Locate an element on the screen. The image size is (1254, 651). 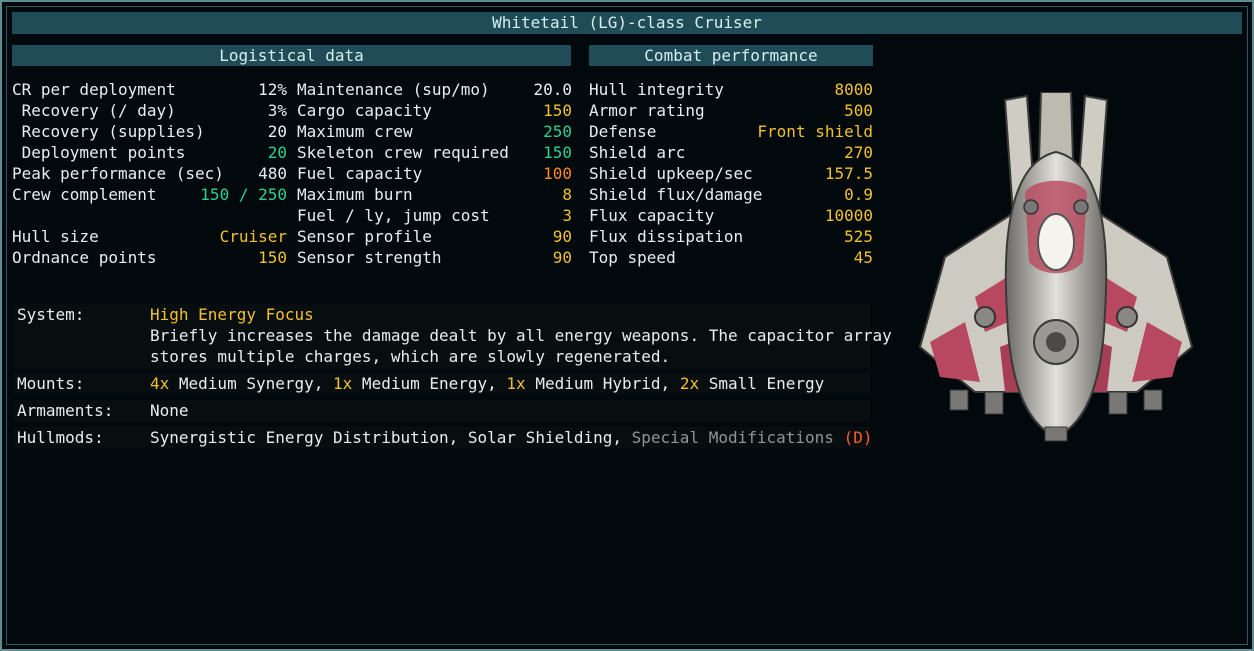
stat-value: 8 is located at coordinates (567, 194).